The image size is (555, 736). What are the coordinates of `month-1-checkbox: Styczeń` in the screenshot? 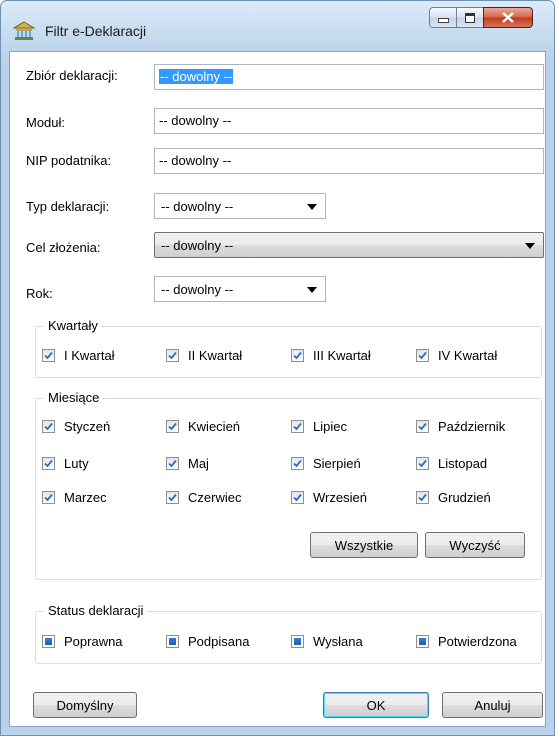 It's located at (76, 426).